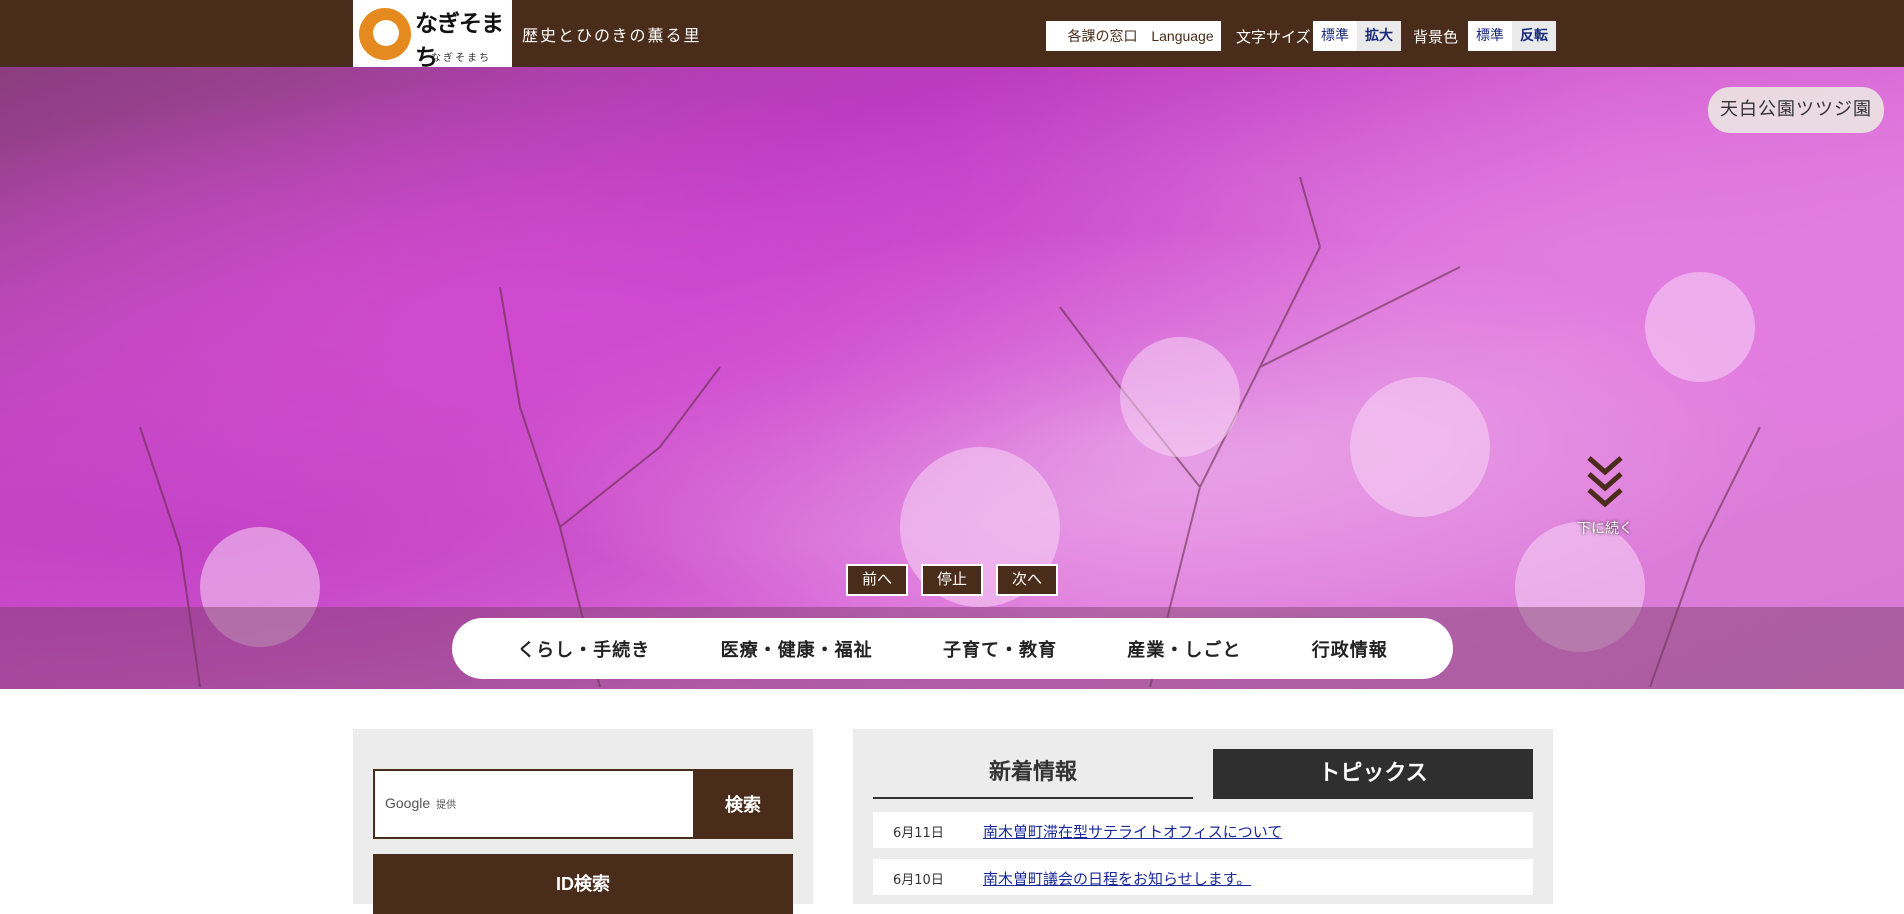 The image size is (1904, 914). What do you see at coordinates (918, 880) in the screenshot?
I see `news-date: 6月10日` at bounding box center [918, 880].